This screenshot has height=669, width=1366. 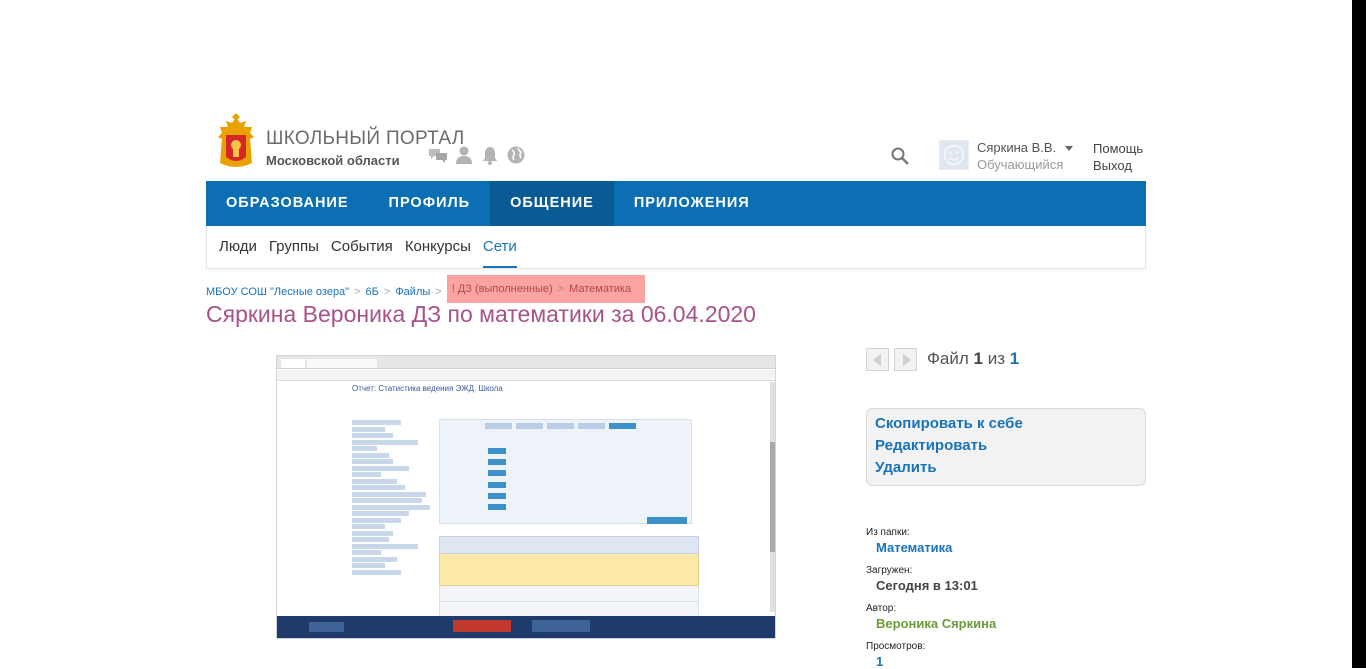 I want to click on globe-icon, so click(x=516, y=155).